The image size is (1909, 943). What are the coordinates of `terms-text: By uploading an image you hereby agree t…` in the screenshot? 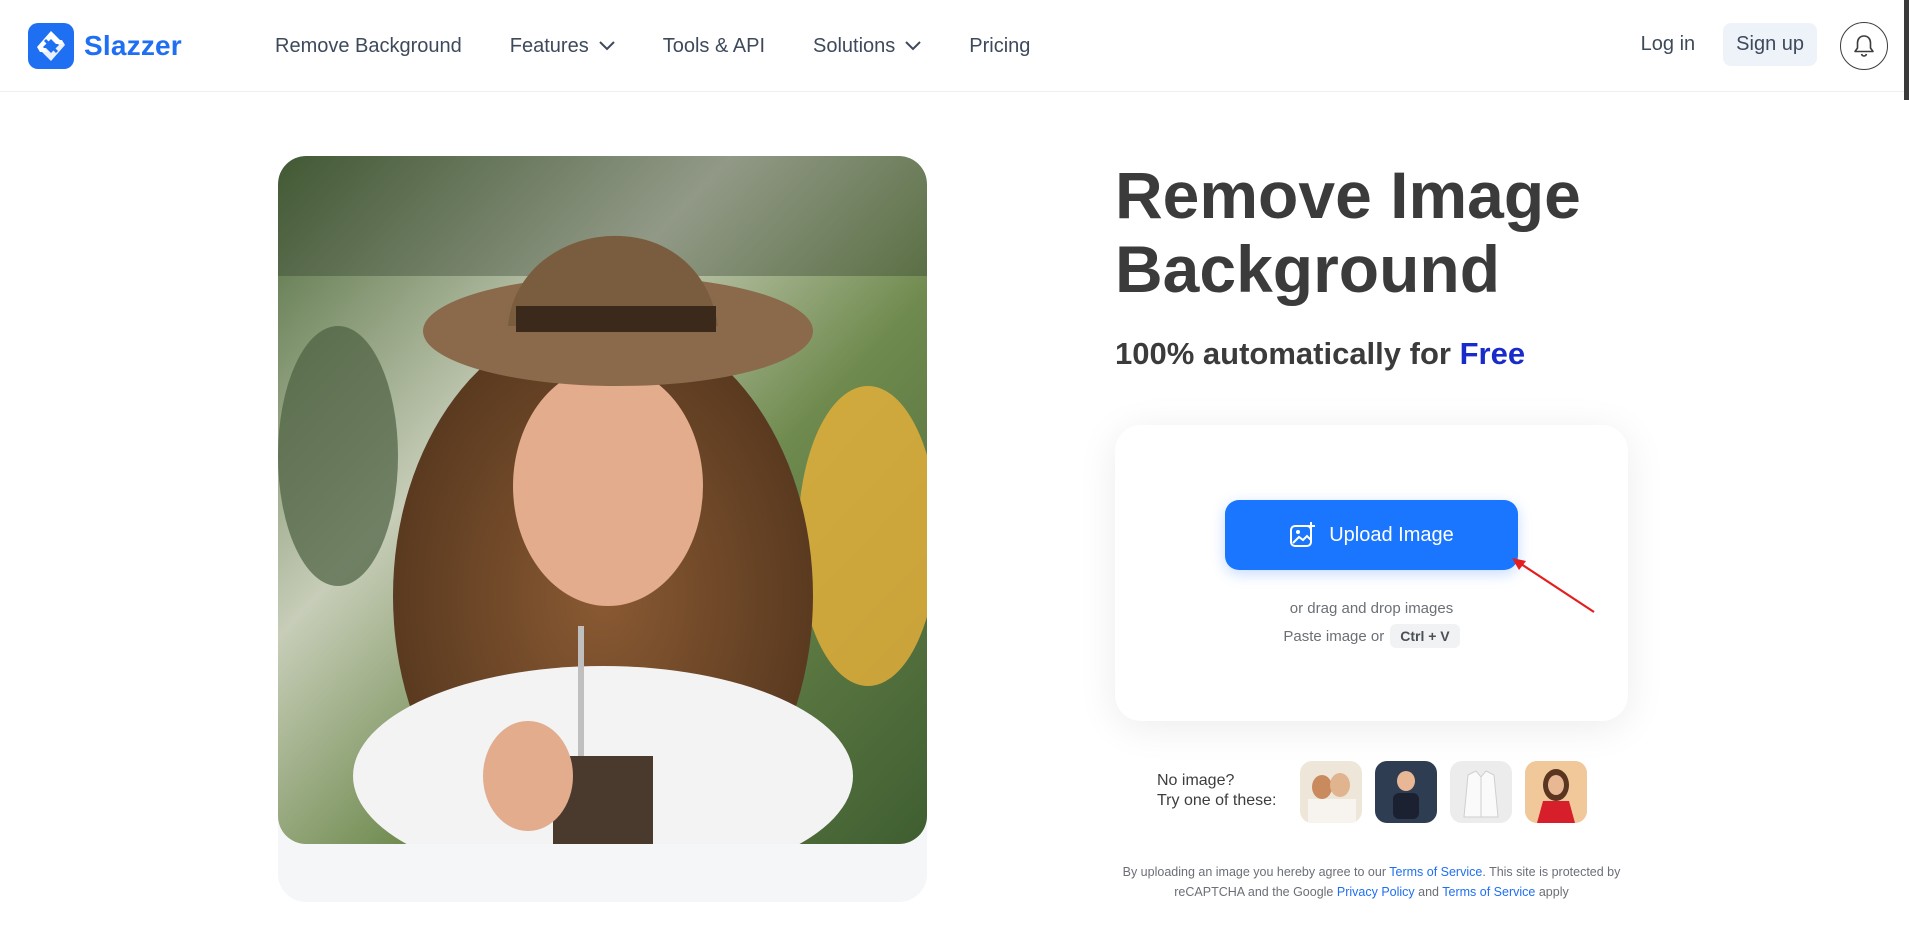 It's located at (1254, 872).